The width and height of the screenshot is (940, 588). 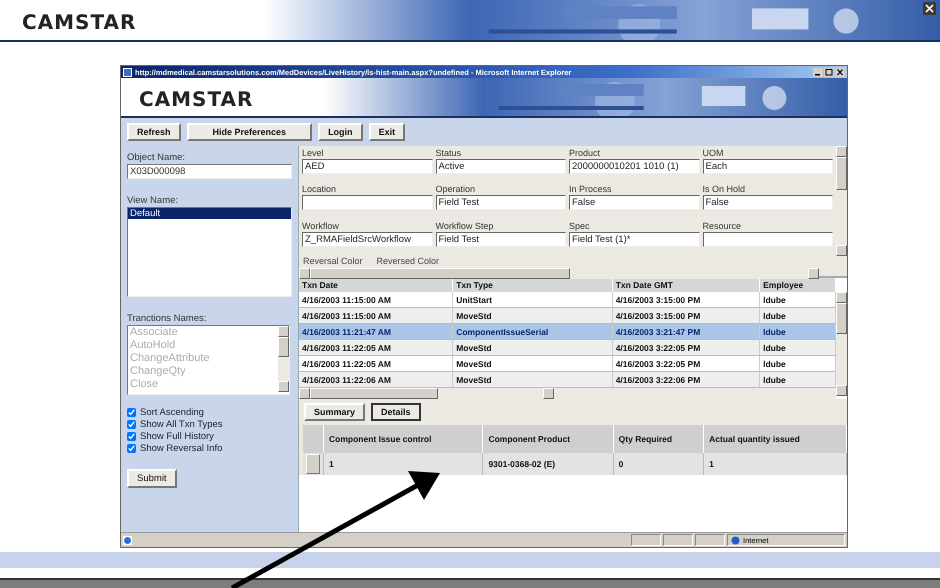 What do you see at coordinates (181, 424) in the screenshot?
I see `option-label: Show All Txn Types` at bounding box center [181, 424].